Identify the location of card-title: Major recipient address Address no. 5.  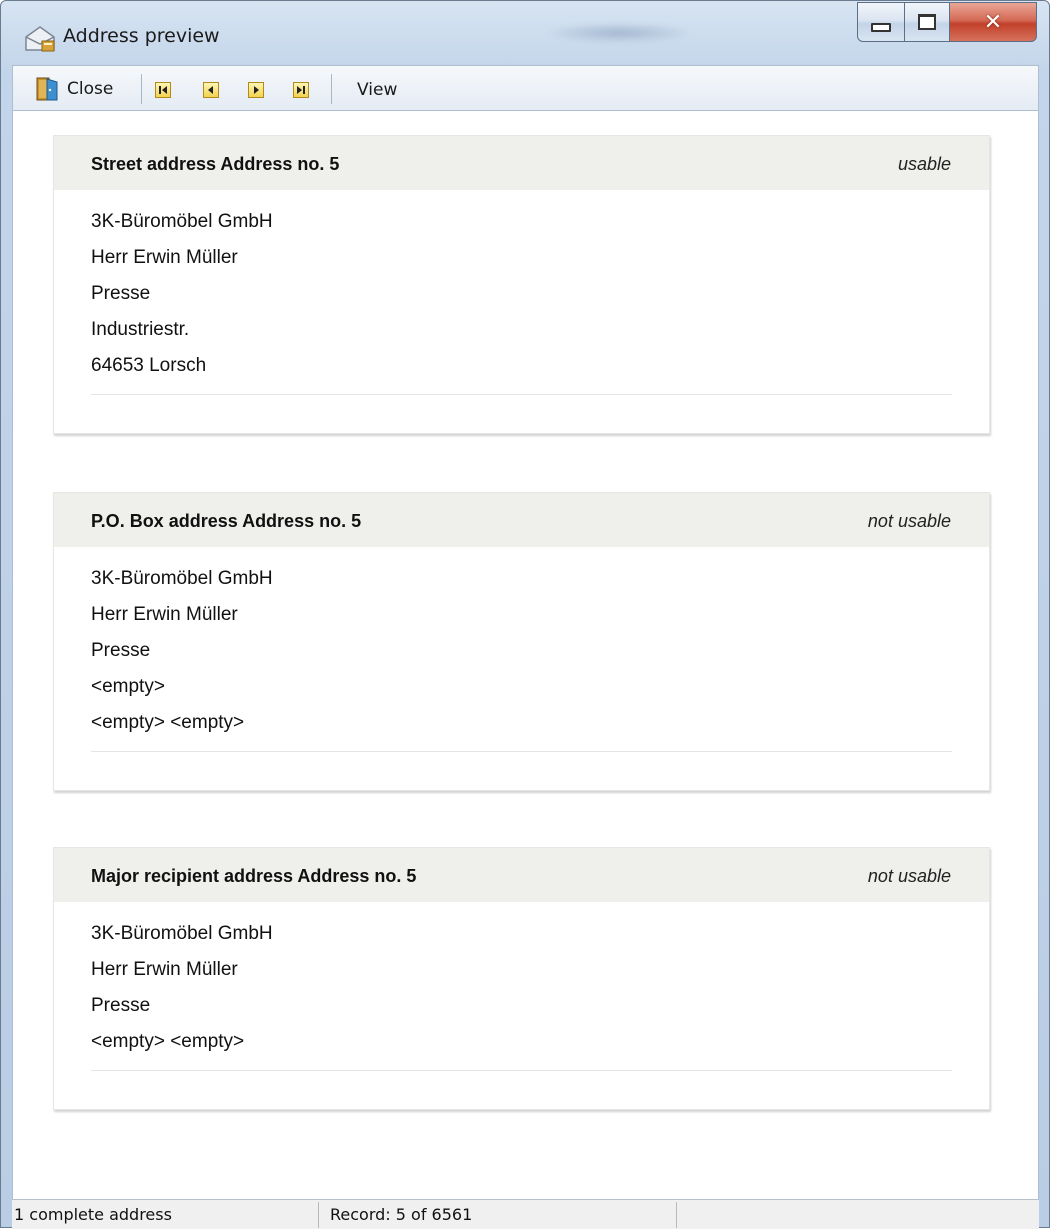
(254, 876).